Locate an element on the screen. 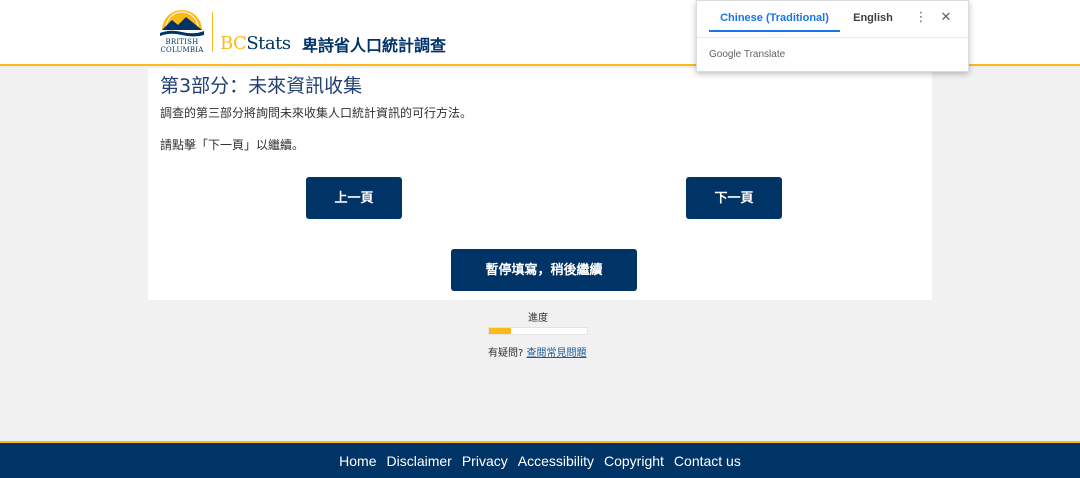  footer-link-accessibility: Accessibility is located at coordinates (556, 461).